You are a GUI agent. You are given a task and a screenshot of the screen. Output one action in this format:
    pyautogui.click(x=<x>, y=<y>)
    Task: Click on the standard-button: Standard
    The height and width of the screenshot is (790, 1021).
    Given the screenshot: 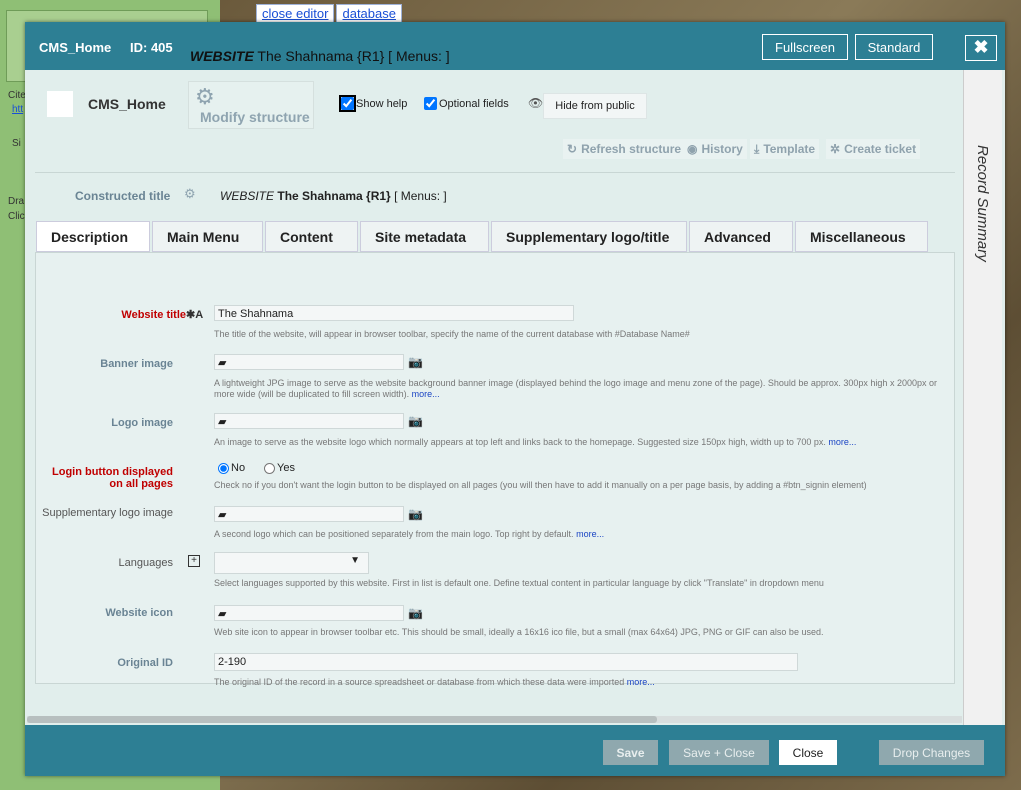 What is the action you would take?
    pyautogui.click(x=894, y=47)
    